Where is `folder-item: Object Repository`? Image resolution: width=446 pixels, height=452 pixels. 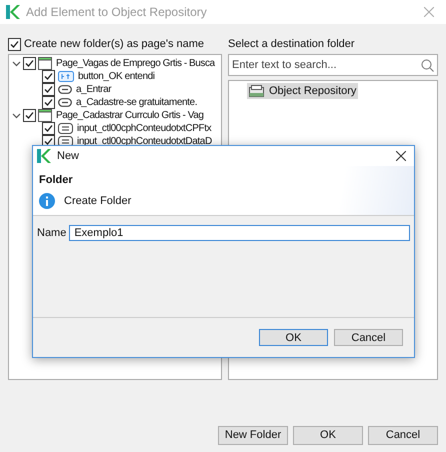
folder-item: Object Repository is located at coordinates (302, 91).